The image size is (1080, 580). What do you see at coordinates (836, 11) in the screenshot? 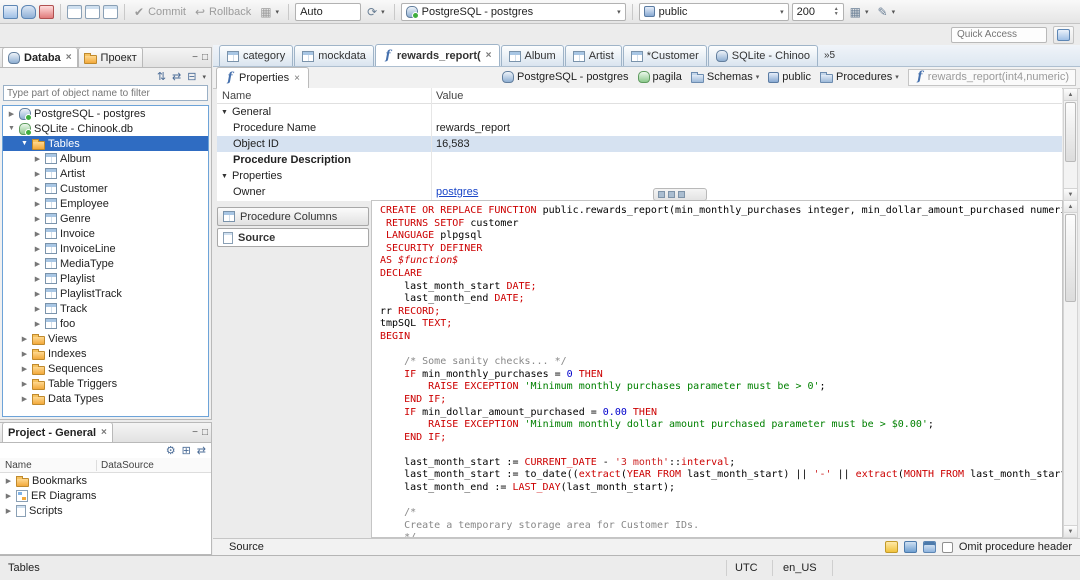
I see `fetch-size-stepper: ▲ ▼` at bounding box center [836, 11].